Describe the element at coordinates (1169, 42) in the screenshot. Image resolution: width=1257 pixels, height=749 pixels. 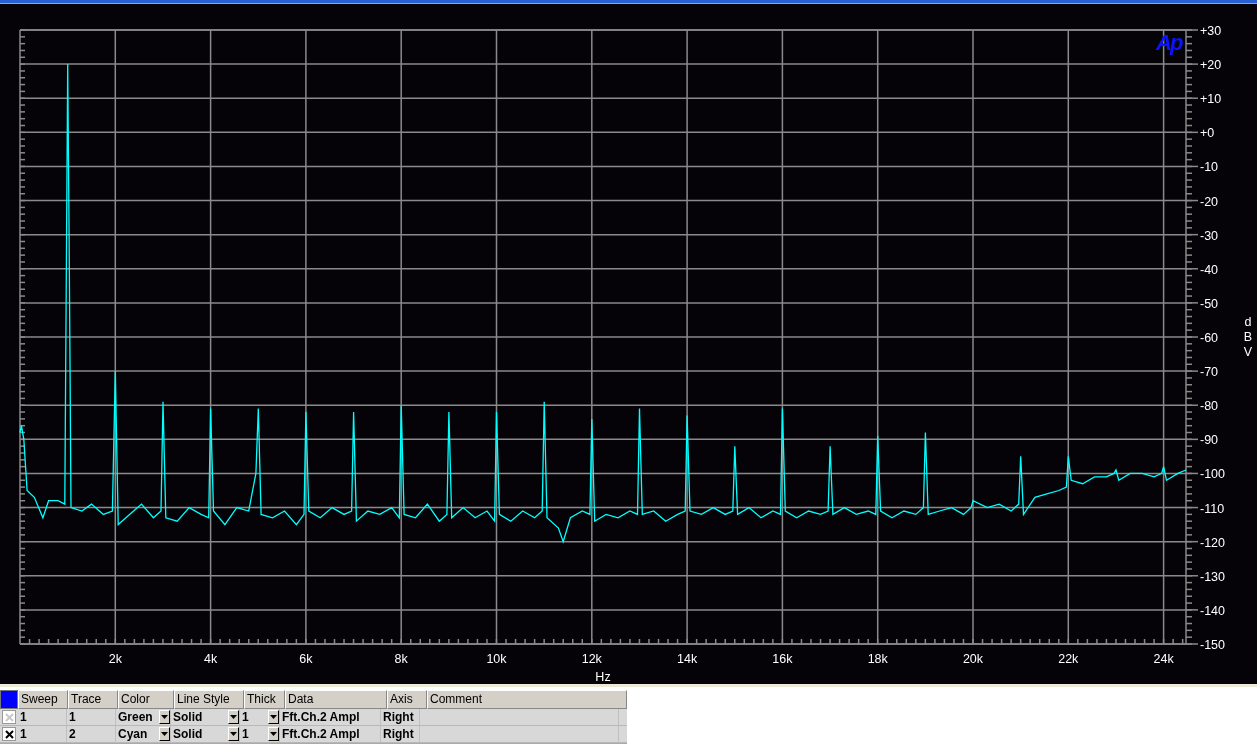
I see `logo: Ap` at that location.